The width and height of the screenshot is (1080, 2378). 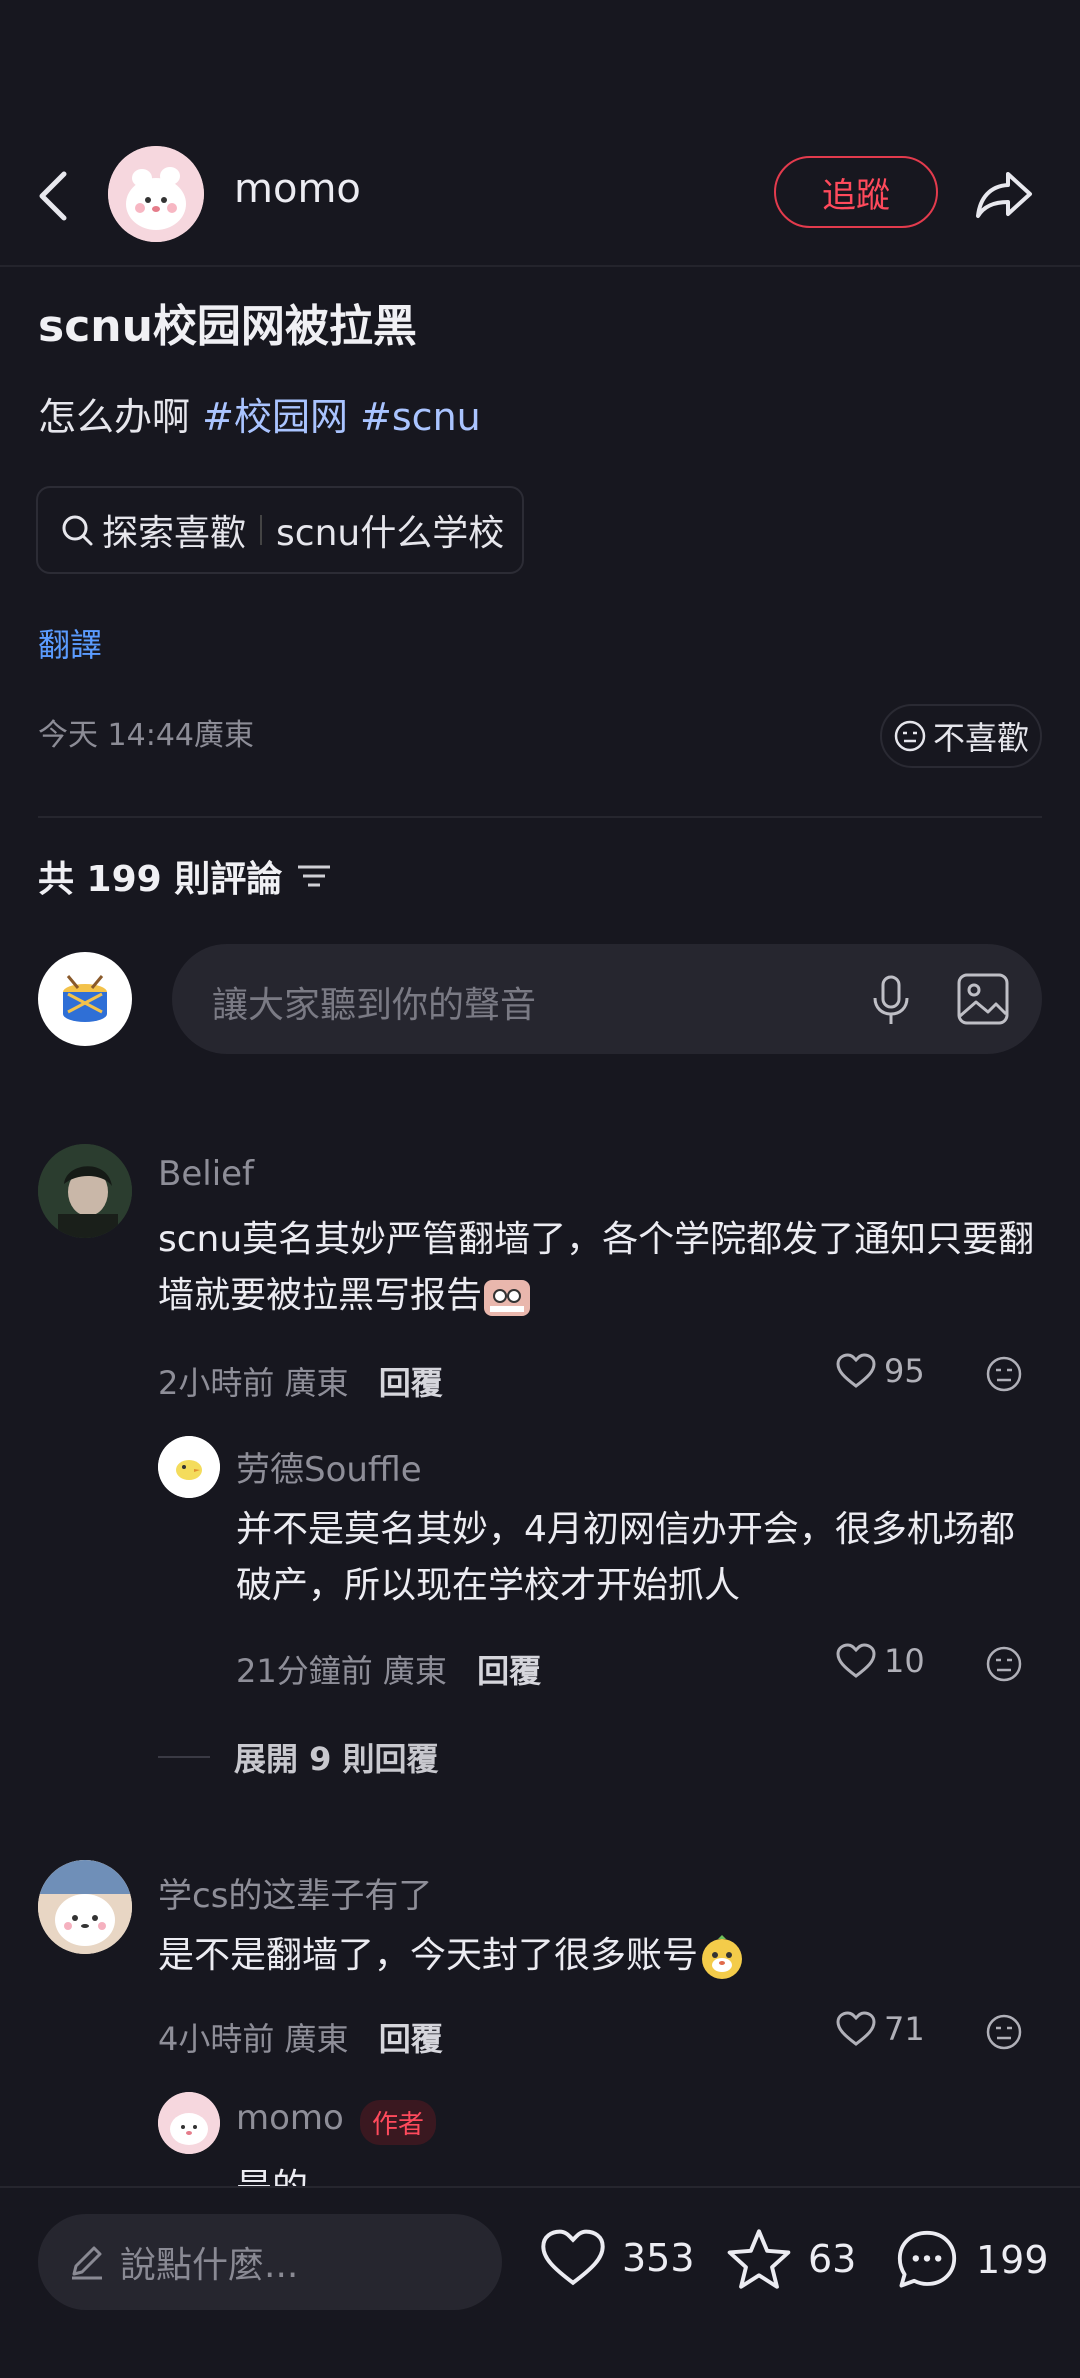 I want to click on comment-post-button: 199, so click(x=971, y=2260).